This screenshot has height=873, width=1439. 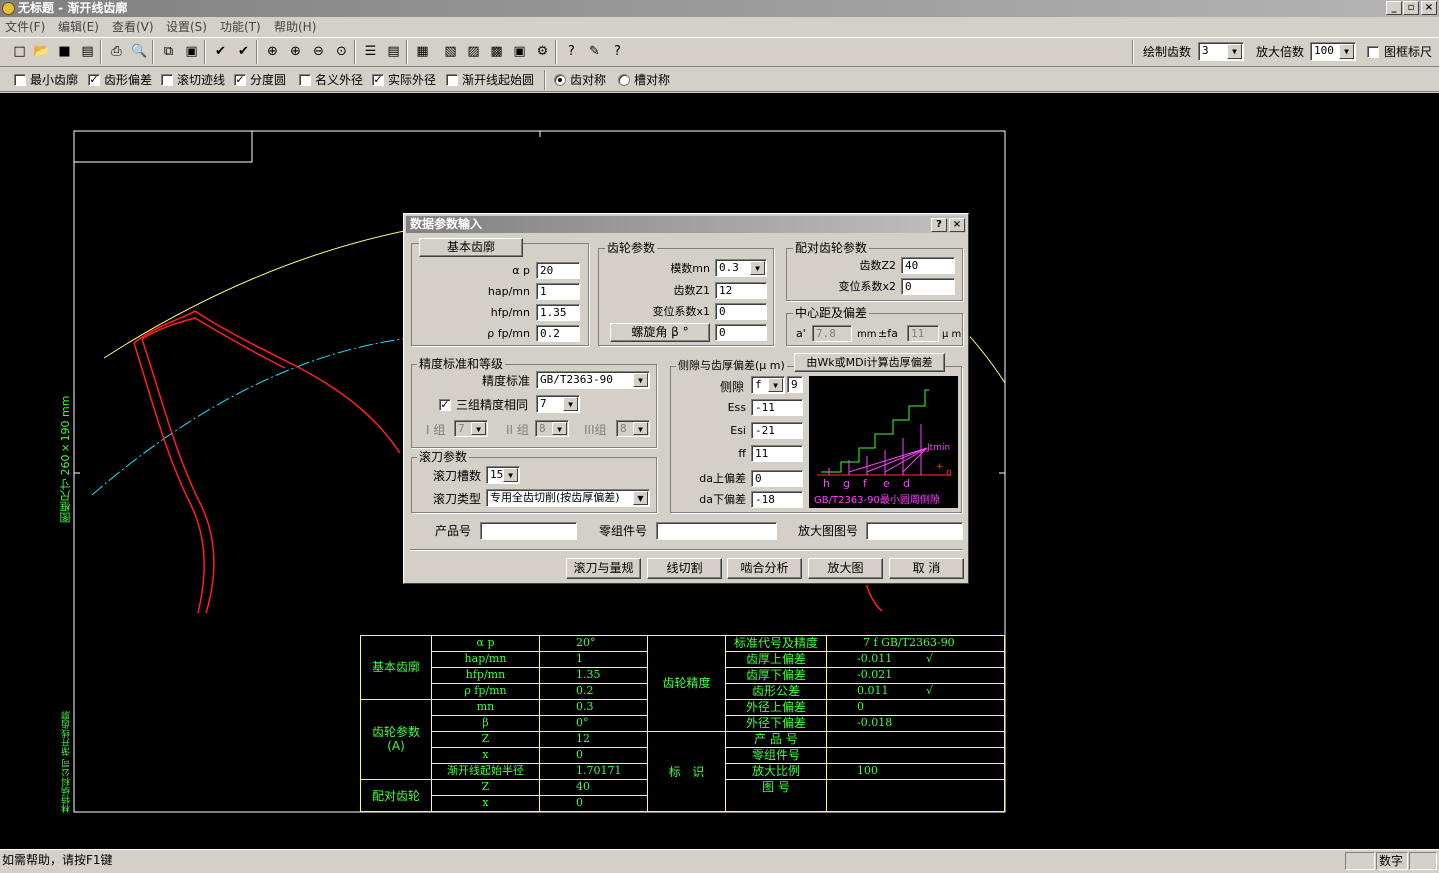 What do you see at coordinates (719, 861) in the screenshot?
I see `status-bar` at bounding box center [719, 861].